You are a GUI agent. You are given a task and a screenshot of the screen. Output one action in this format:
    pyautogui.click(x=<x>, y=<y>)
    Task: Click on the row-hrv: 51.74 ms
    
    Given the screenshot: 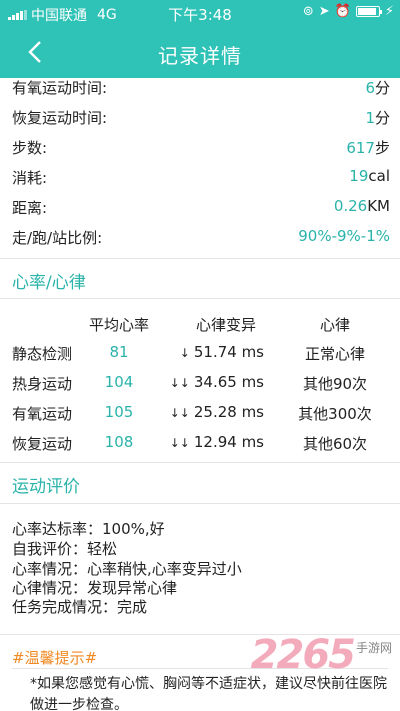 What is the action you would take?
    pyautogui.click(x=228, y=352)
    